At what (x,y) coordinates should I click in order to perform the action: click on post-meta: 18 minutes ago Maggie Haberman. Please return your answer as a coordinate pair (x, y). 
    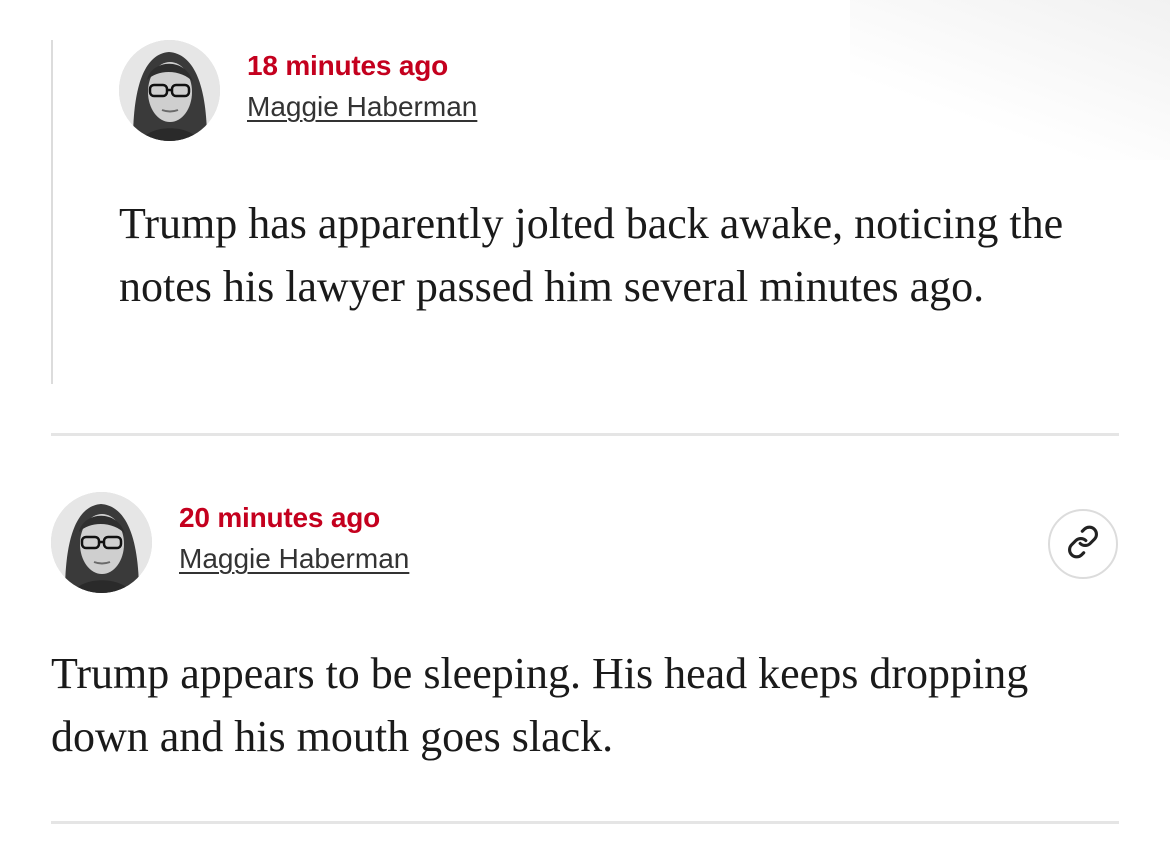
    Looking at the image, I should click on (362, 86).